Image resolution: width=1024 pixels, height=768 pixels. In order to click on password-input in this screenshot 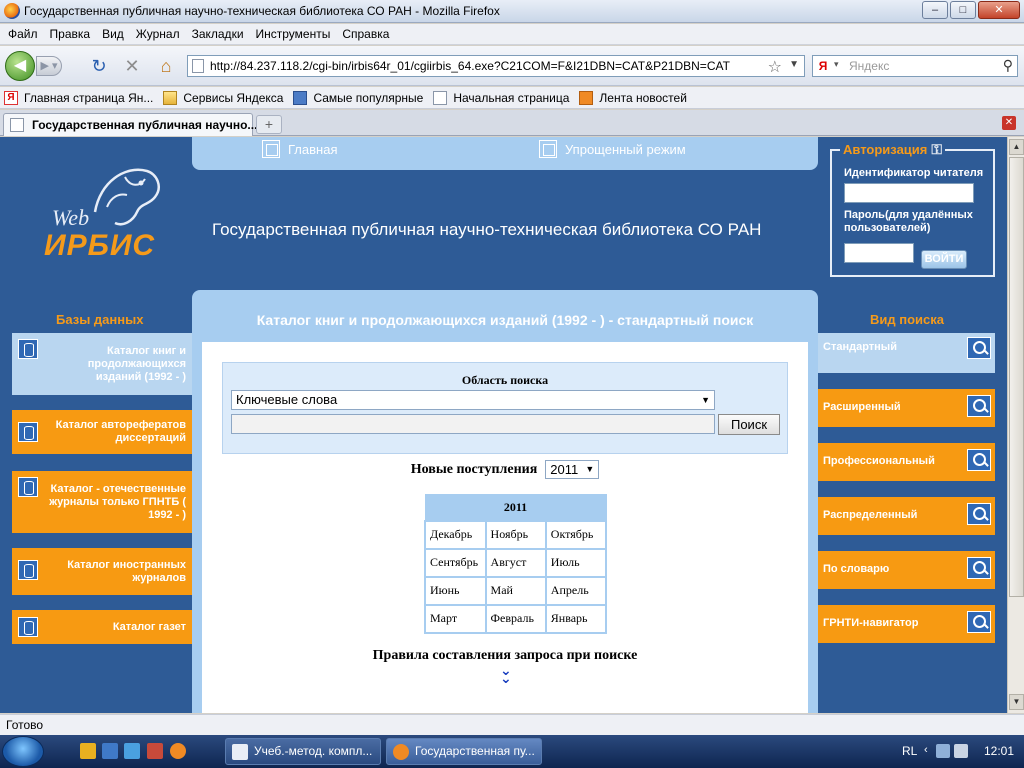, I will do `click(879, 253)`.